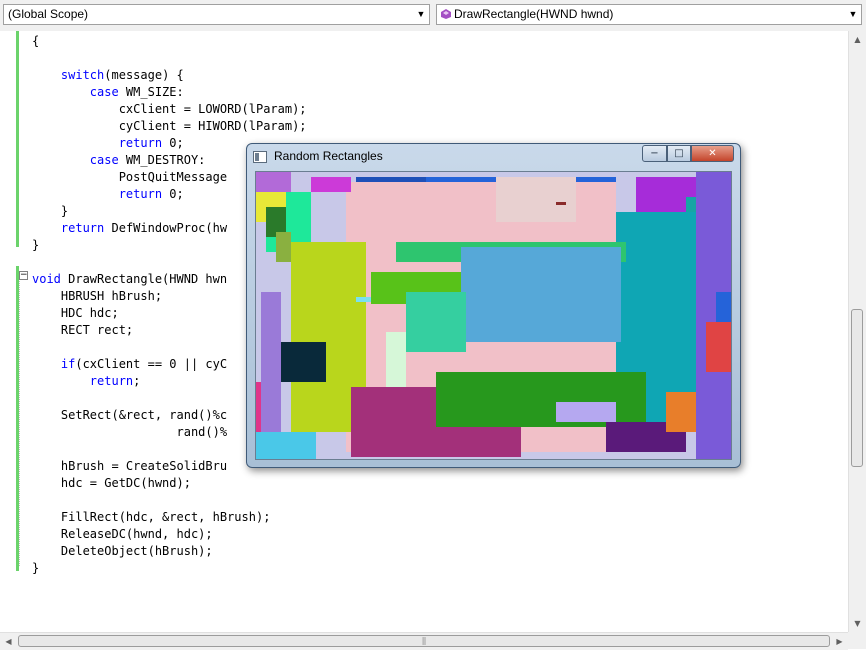 The width and height of the screenshot is (866, 650). What do you see at coordinates (129, 432) in the screenshot?
I see `code-line: rand()%` at bounding box center [129, 432].